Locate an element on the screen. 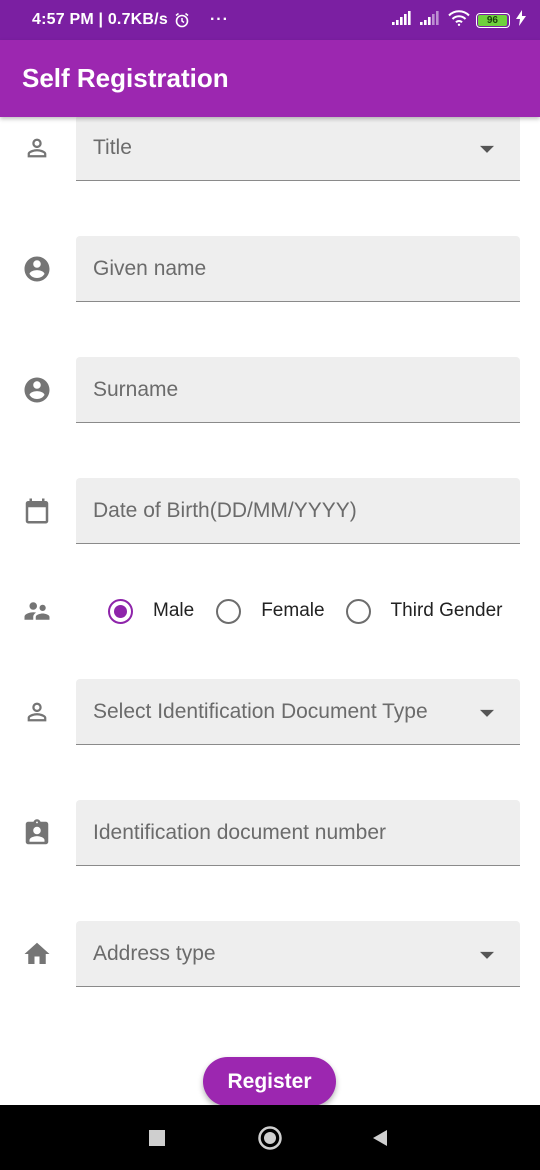 The image size is (540, 1170). wifi-icon is located at coordinates (459, 20).